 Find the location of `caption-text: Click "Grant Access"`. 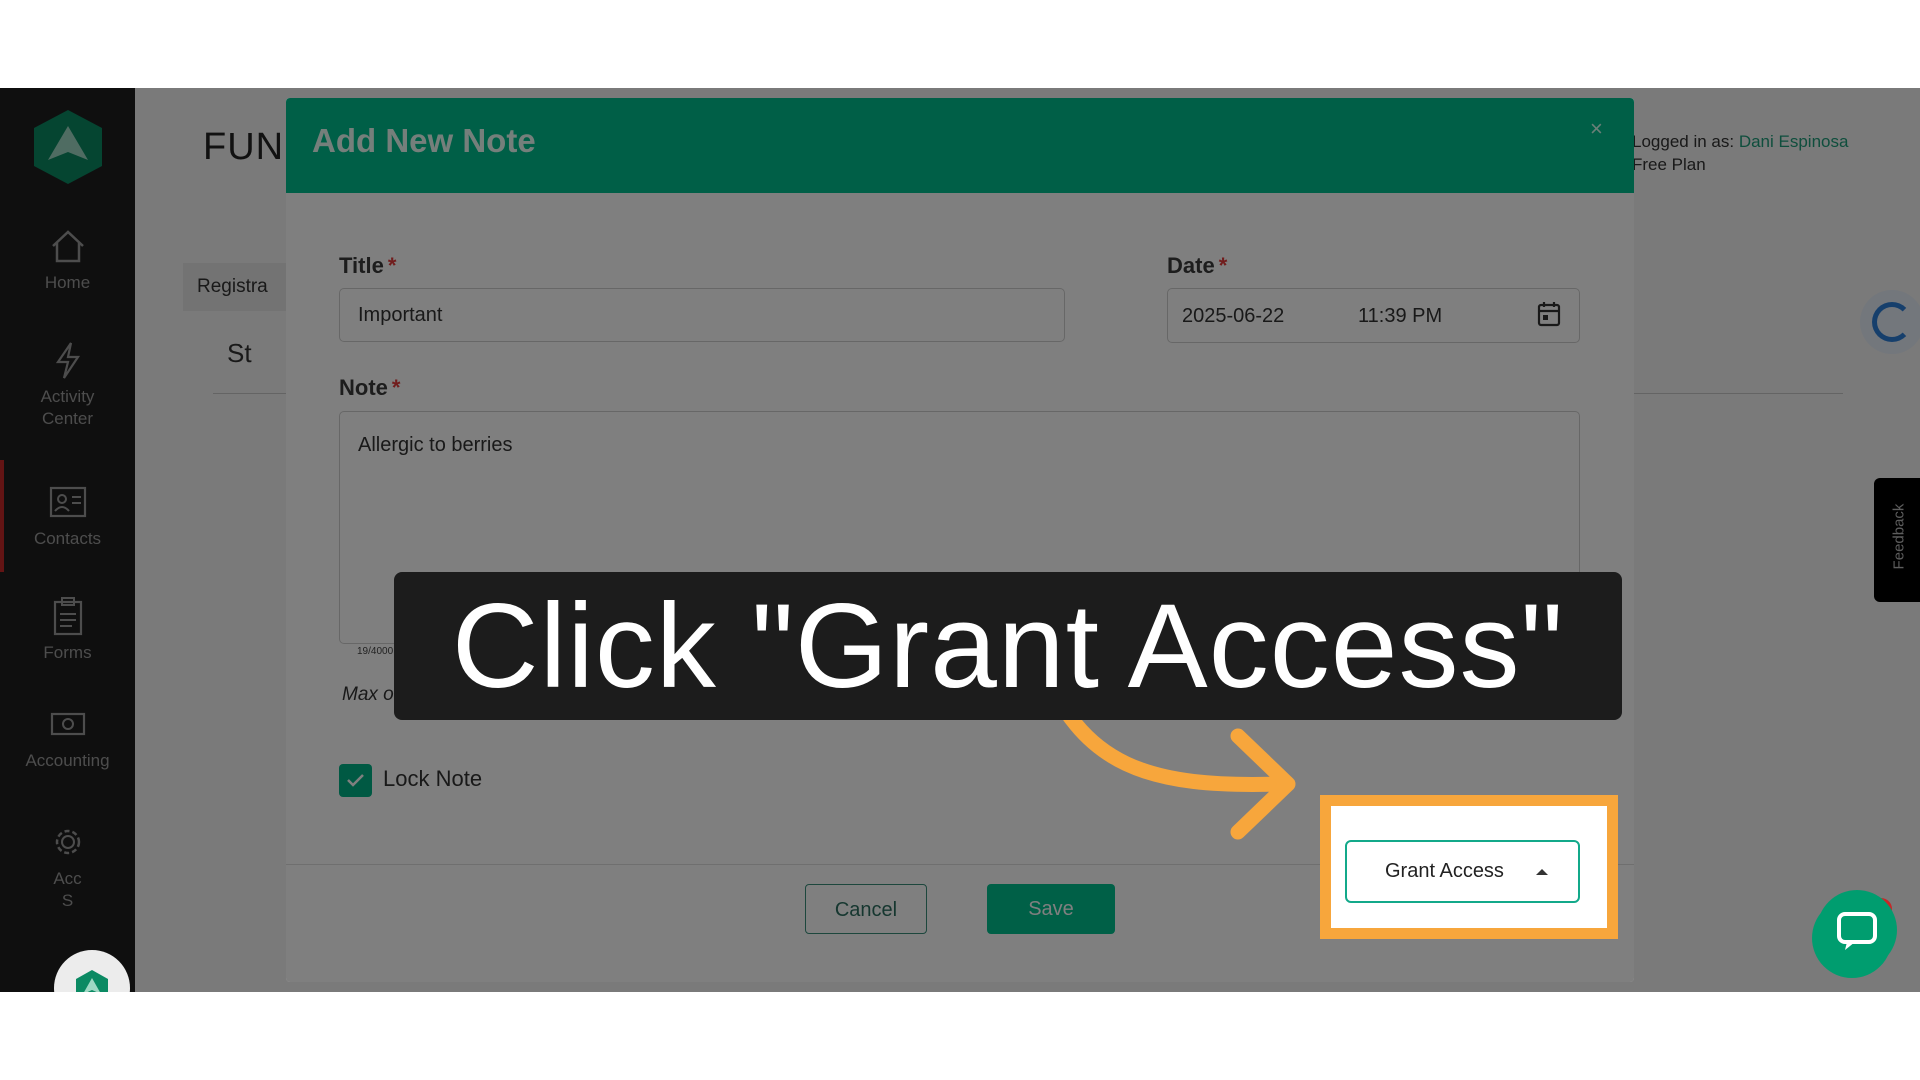

caption-text: Click "Grant Access" is located at coordinates (1008, 646).